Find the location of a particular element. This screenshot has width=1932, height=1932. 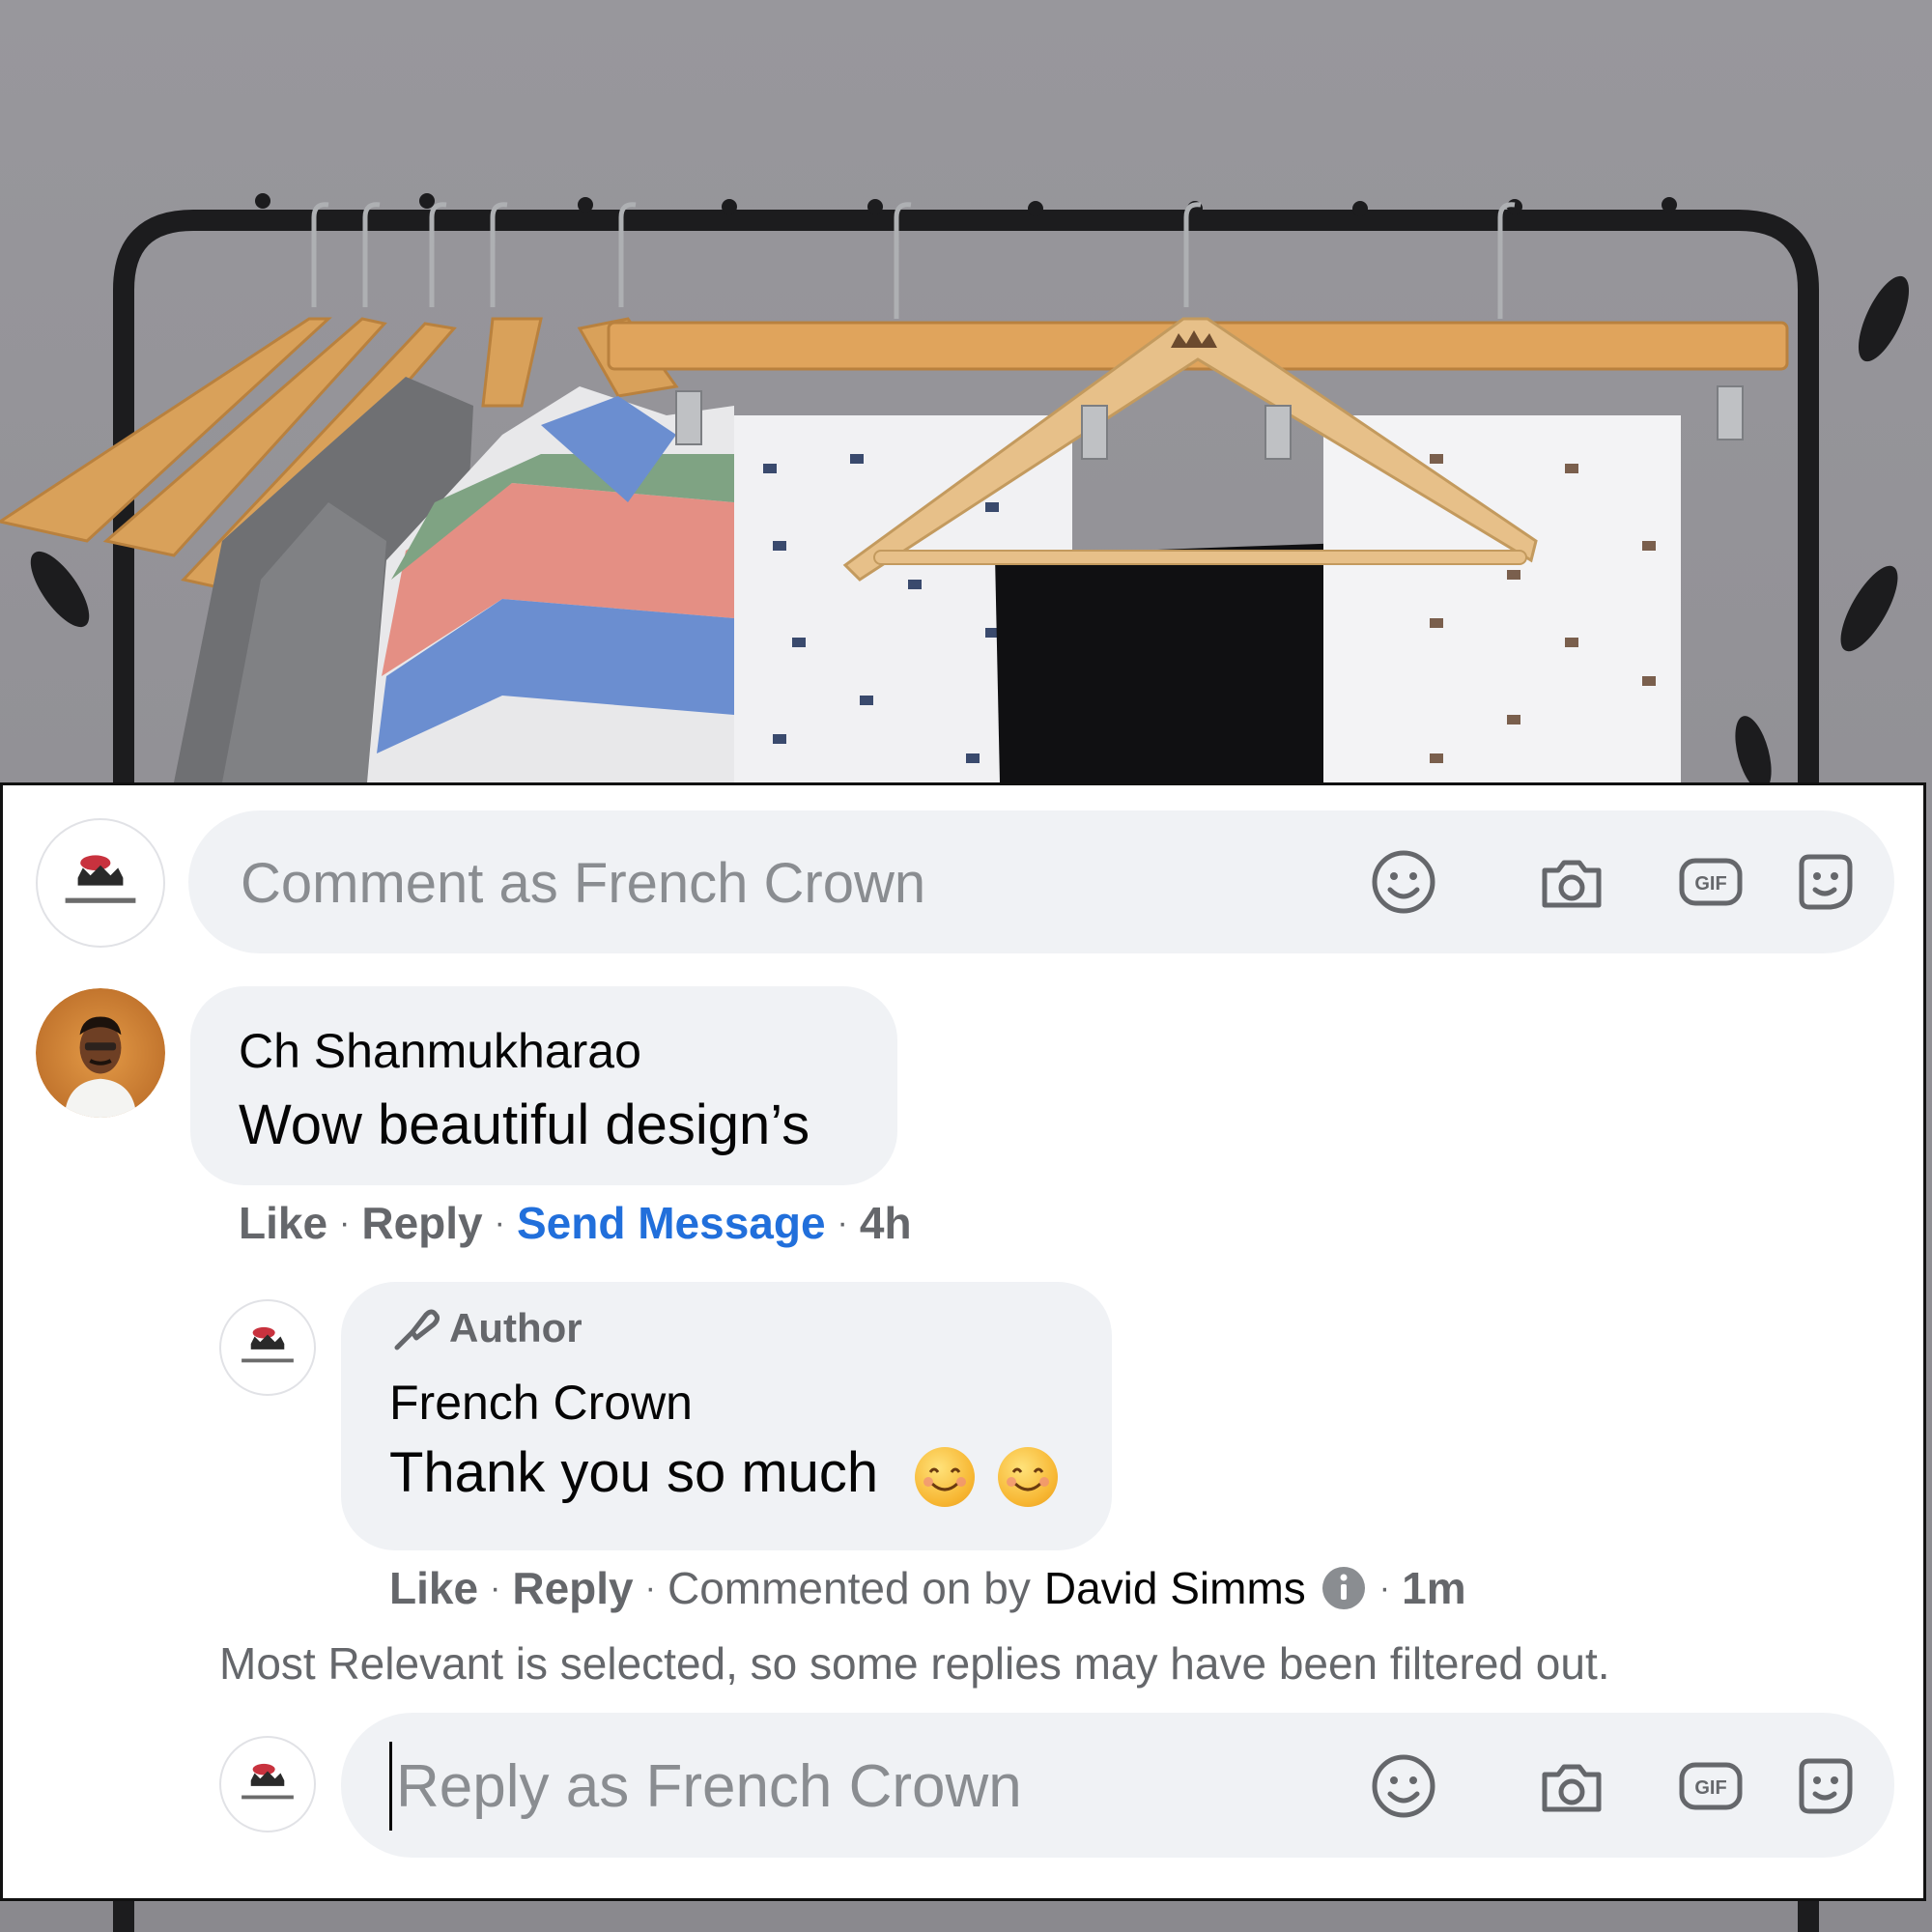

author-badge: Author is located at coordinates (485, 1328).